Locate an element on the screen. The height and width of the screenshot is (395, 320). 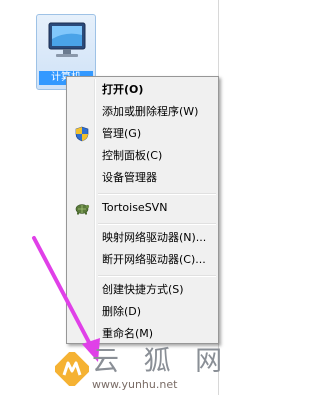
annotation-arrow is located at coordinates (66, 299).